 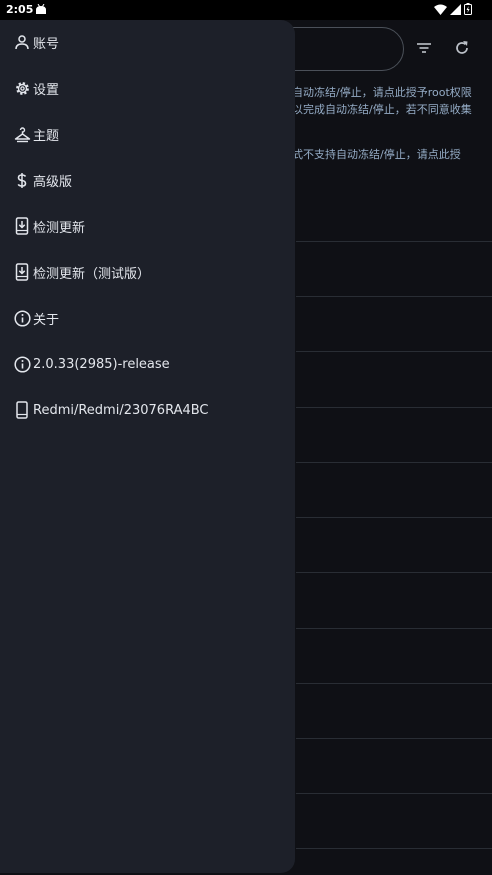 I want to click on drawer-item-premium: 高级版, so click(x=147, y=180).